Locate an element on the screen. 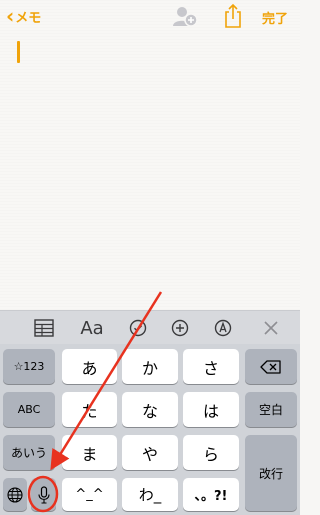 Image resolution: width=320 pixels, height=515 pixels. key-ma: ま is located at coordinates (89, 452).